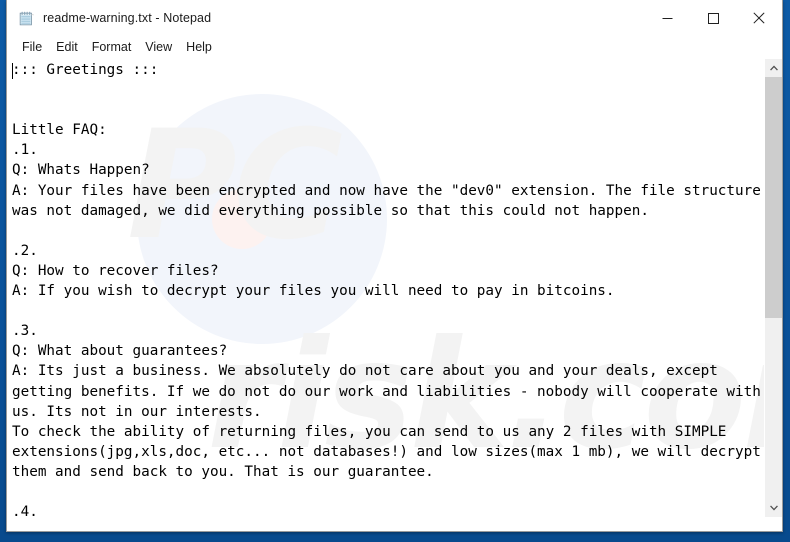 This screenshot has height=542, width=790. I want to click on window-controls, so click(713, 18).